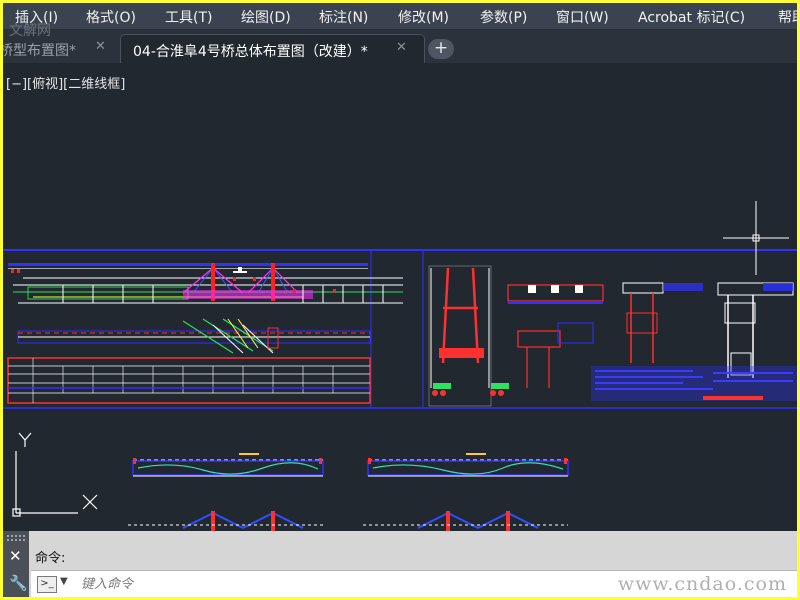 The height and width of the screenshot is (600, 800). What do you see at coordinates (423, 17) in the screenshot?
I see `menu-modify: 修改(M)` at bounding box center [423, 17].